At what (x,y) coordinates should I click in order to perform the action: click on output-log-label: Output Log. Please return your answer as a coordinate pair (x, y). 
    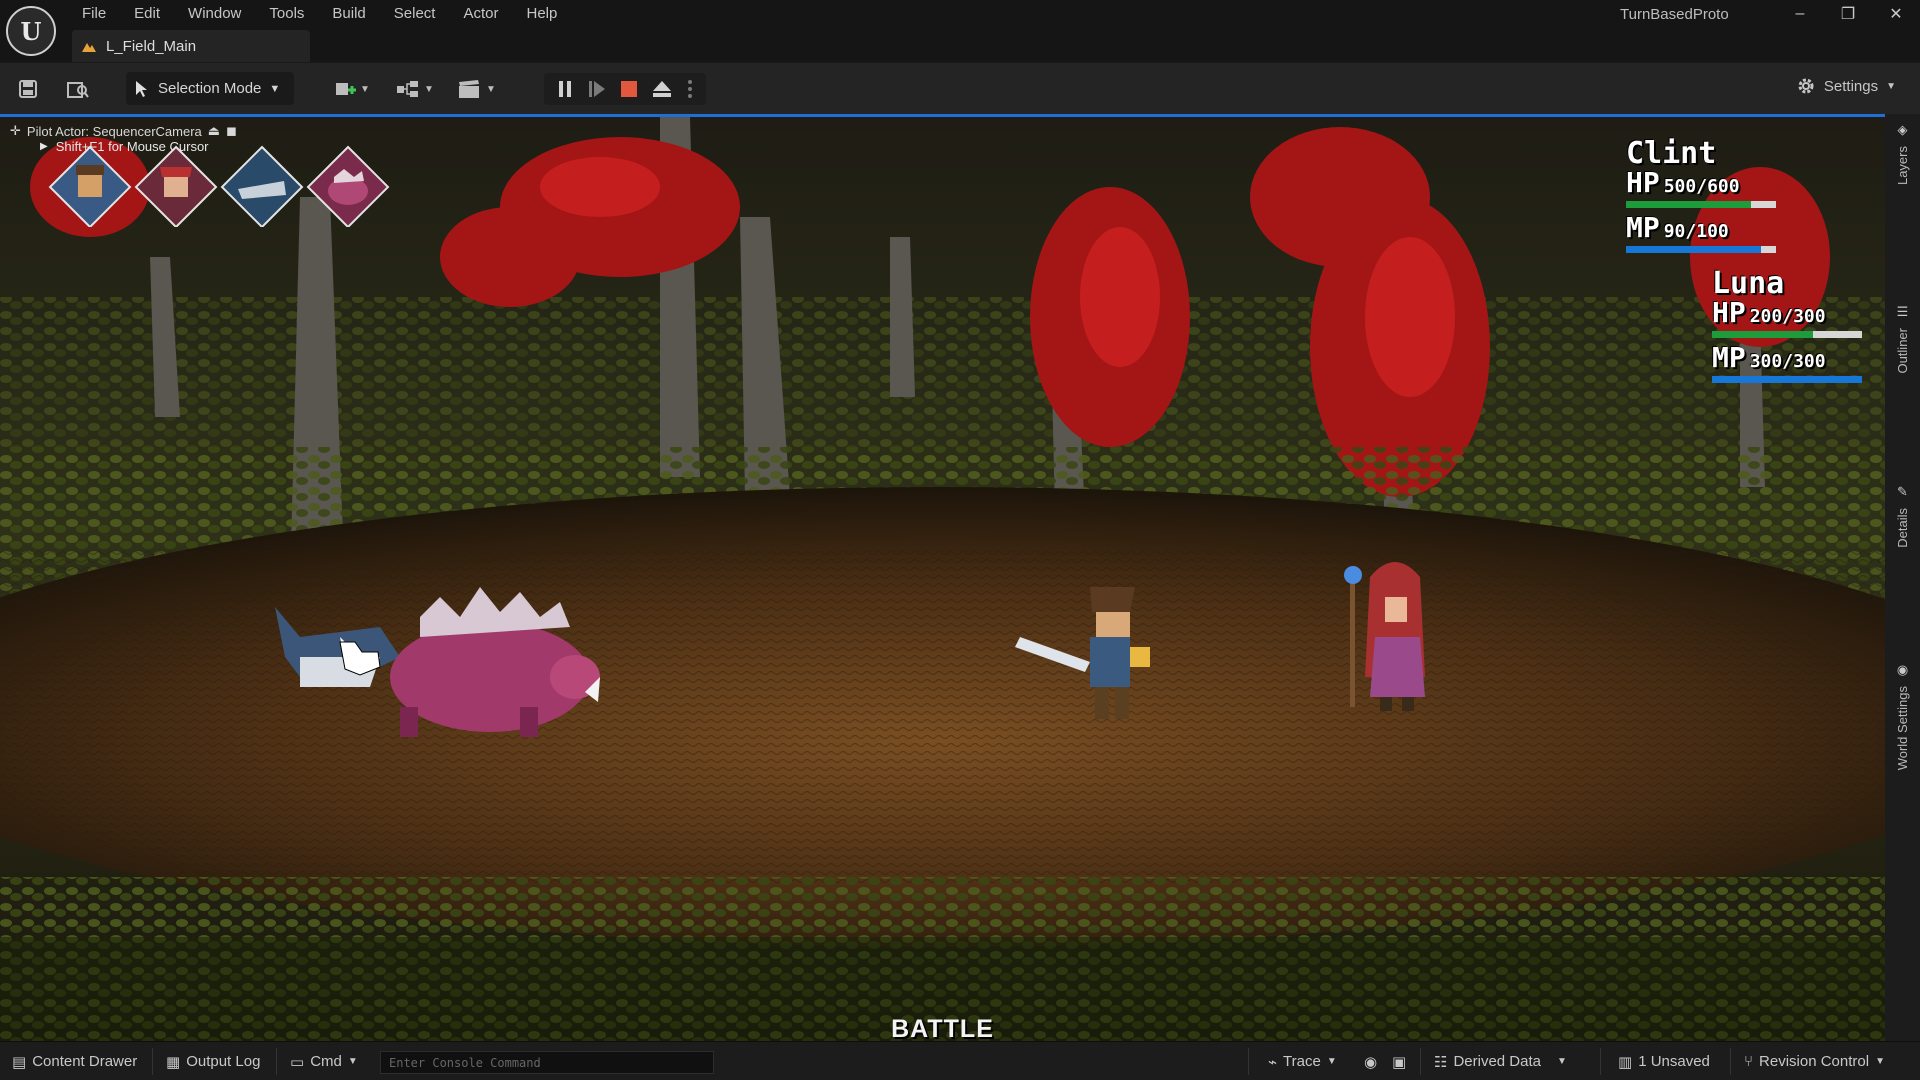
    Looking at the image, I should click on (223, 1061).